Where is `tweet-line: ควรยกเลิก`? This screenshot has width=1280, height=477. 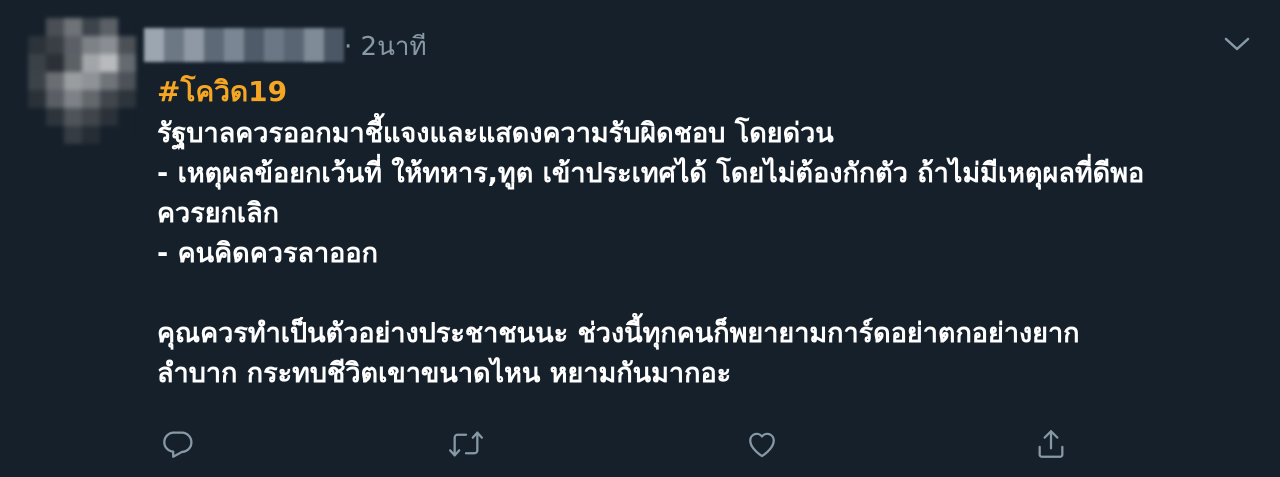
tweet-line: ควรยกเลิก is located at coordinates (218, 213).